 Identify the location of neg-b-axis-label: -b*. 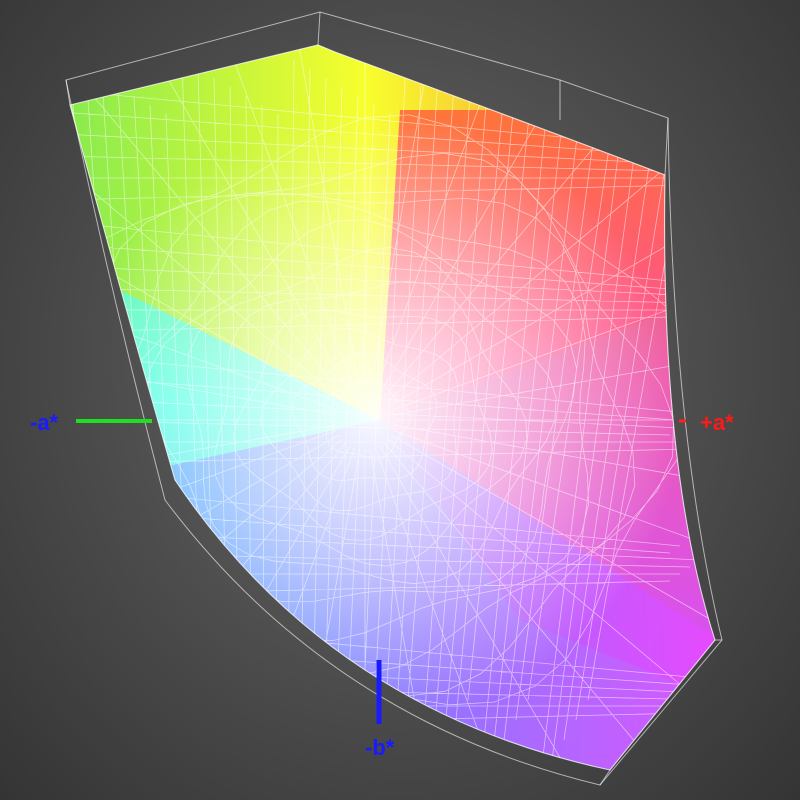
(380, 747).